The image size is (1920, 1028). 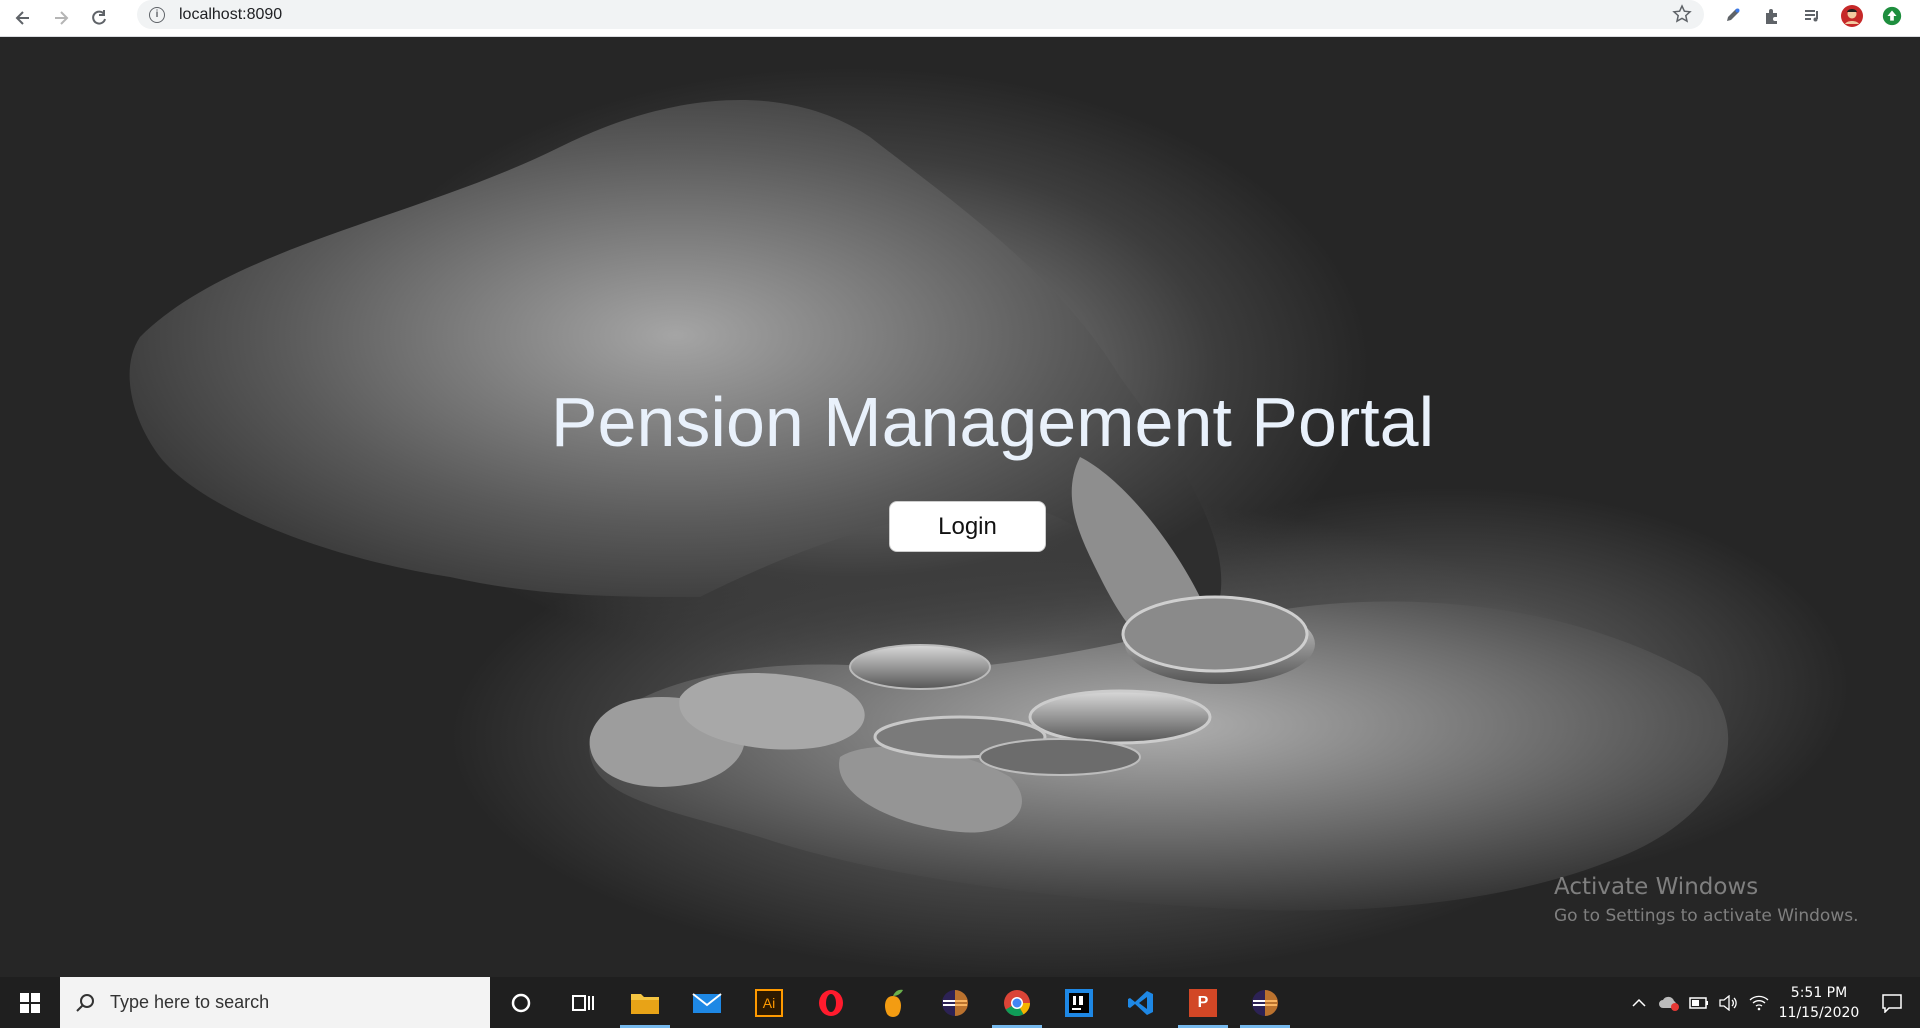 I want to click on clock-time: 5:51 PM, so click(x=1819, y=992).